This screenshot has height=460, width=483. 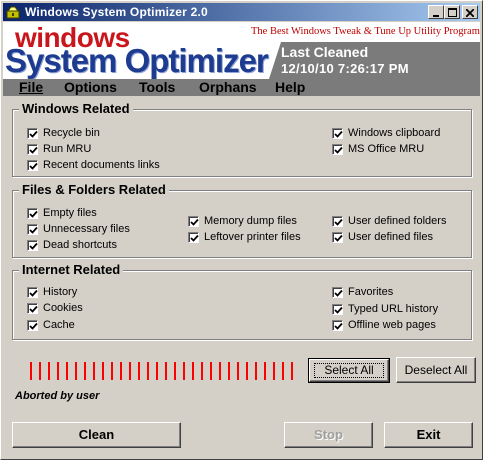 What do you see at coordinates (397, 221) in the screenshot?
I see `checkbox-label: User defined folders` at bounding box center [397, 221].